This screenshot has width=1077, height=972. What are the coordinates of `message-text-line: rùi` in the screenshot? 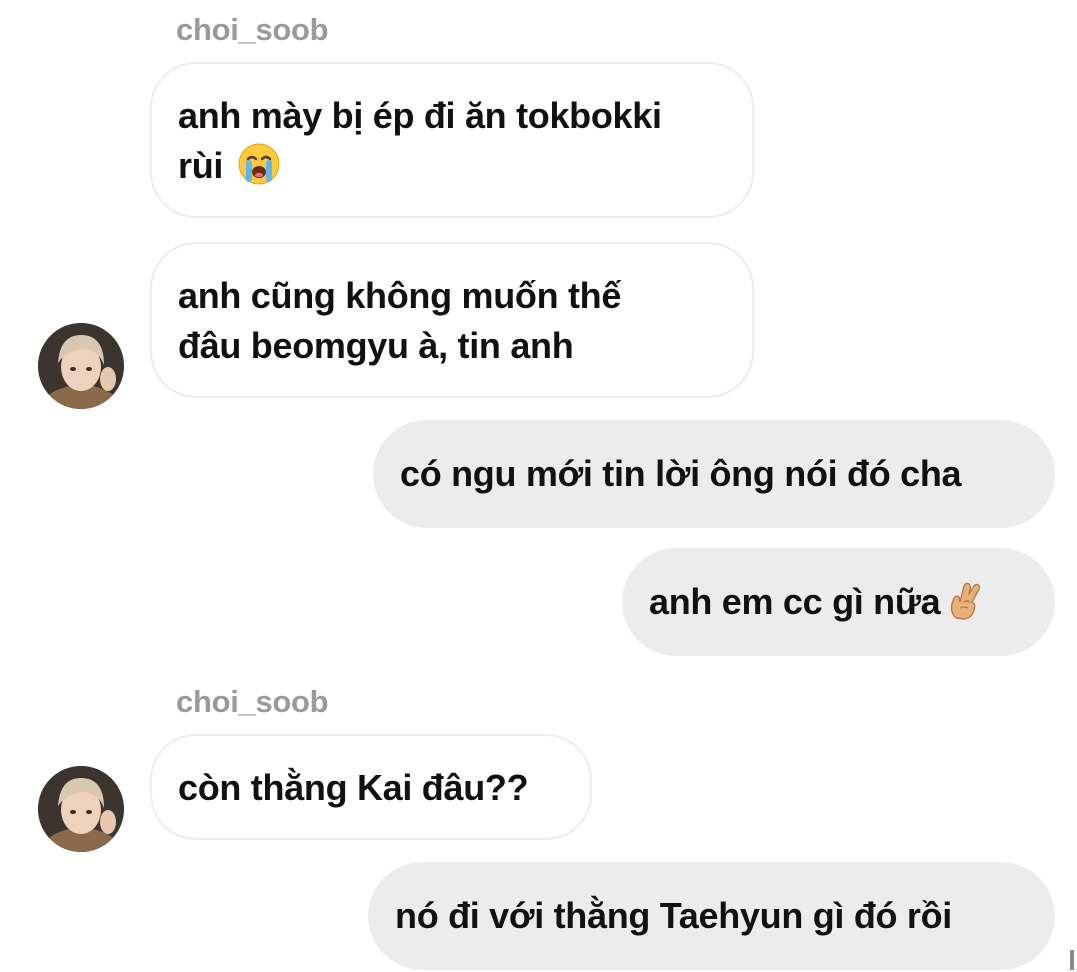 It's located at (201, 165).